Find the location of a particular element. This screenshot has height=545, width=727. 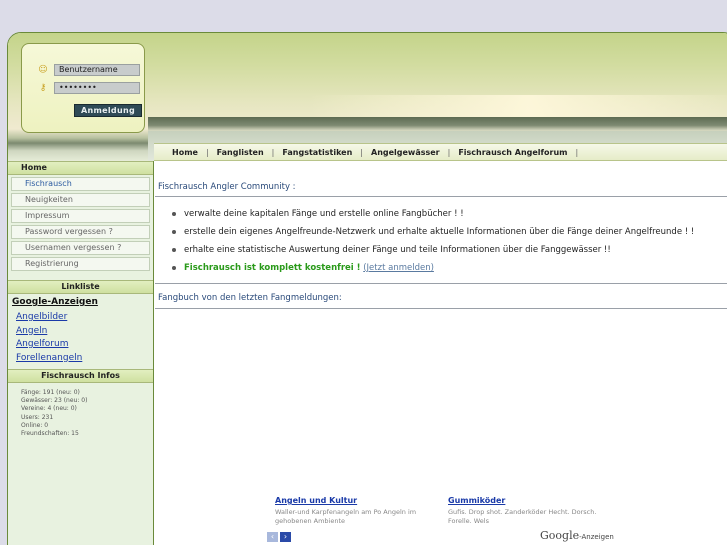

nav-item-home: Home is located at coordinates (185, 152).